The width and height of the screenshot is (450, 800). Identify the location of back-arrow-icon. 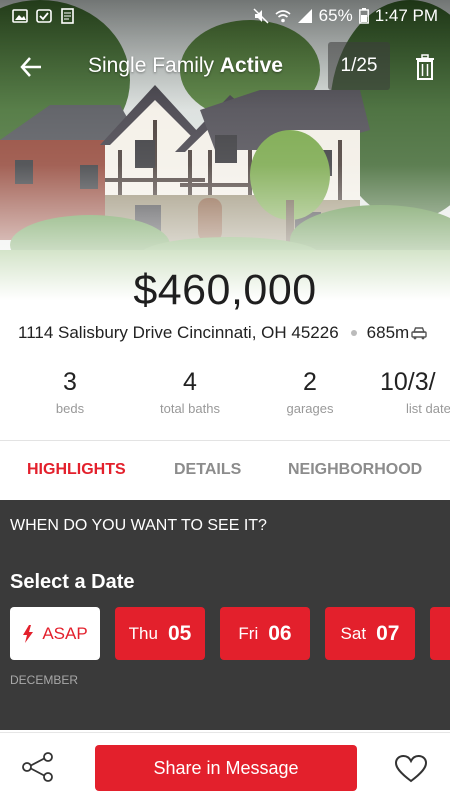
(30, 67).